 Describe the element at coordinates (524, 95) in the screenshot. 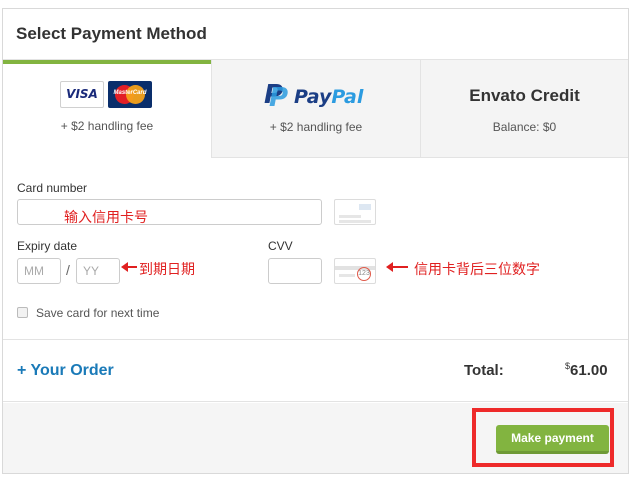

I see `tab-envato-title: Envato Credit` at that location.